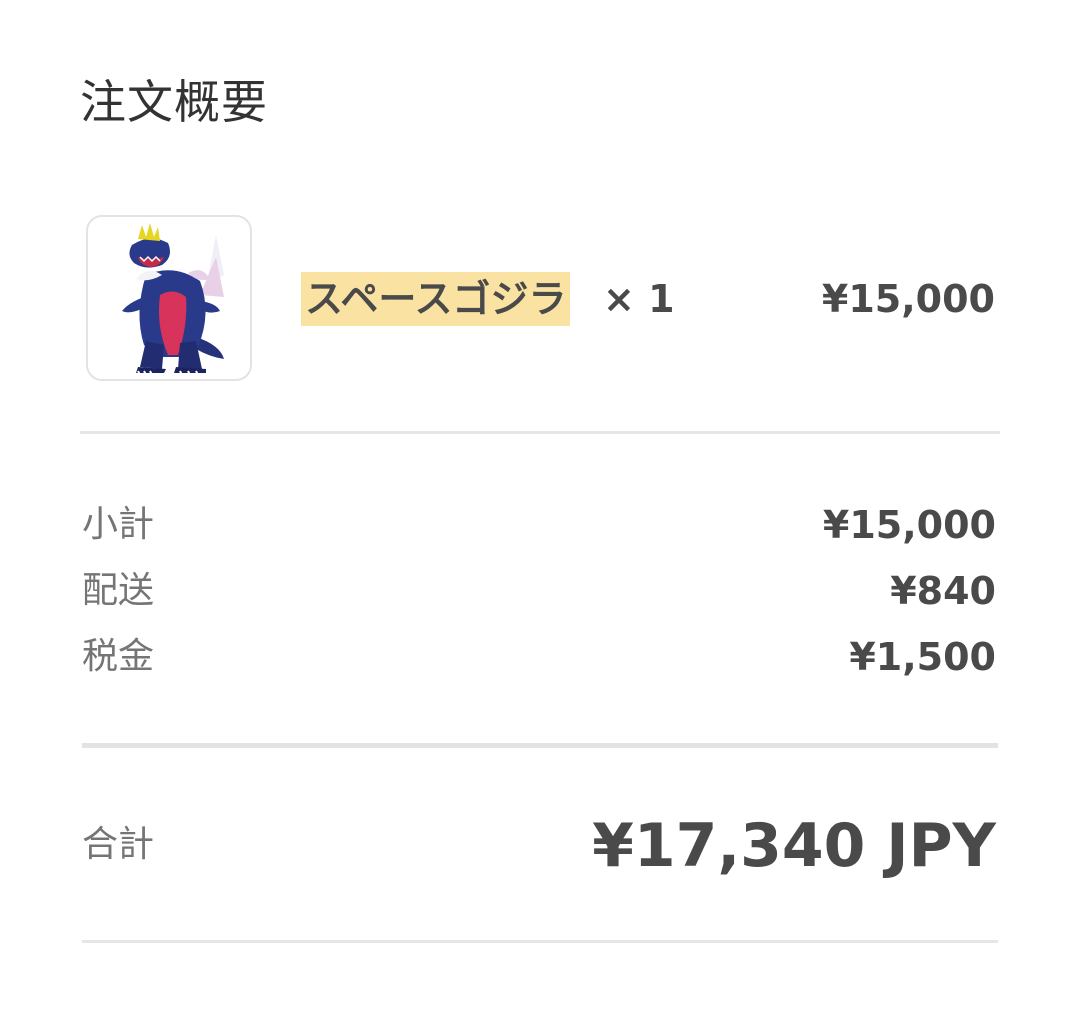 The image size is (1080, 1020). What do you see at coordinates (436, 299) in the screenshot?
I see `product-name: スペースゴジラ` at bounding box center [436, 299].